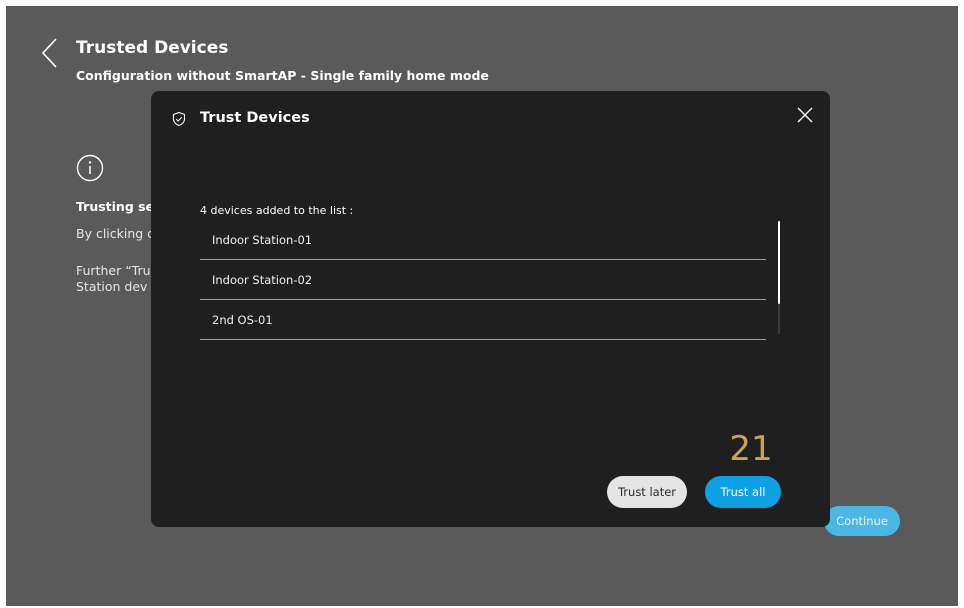  I want to click on device-count-caption: 4 devices added to the list :, so click(277, 210).